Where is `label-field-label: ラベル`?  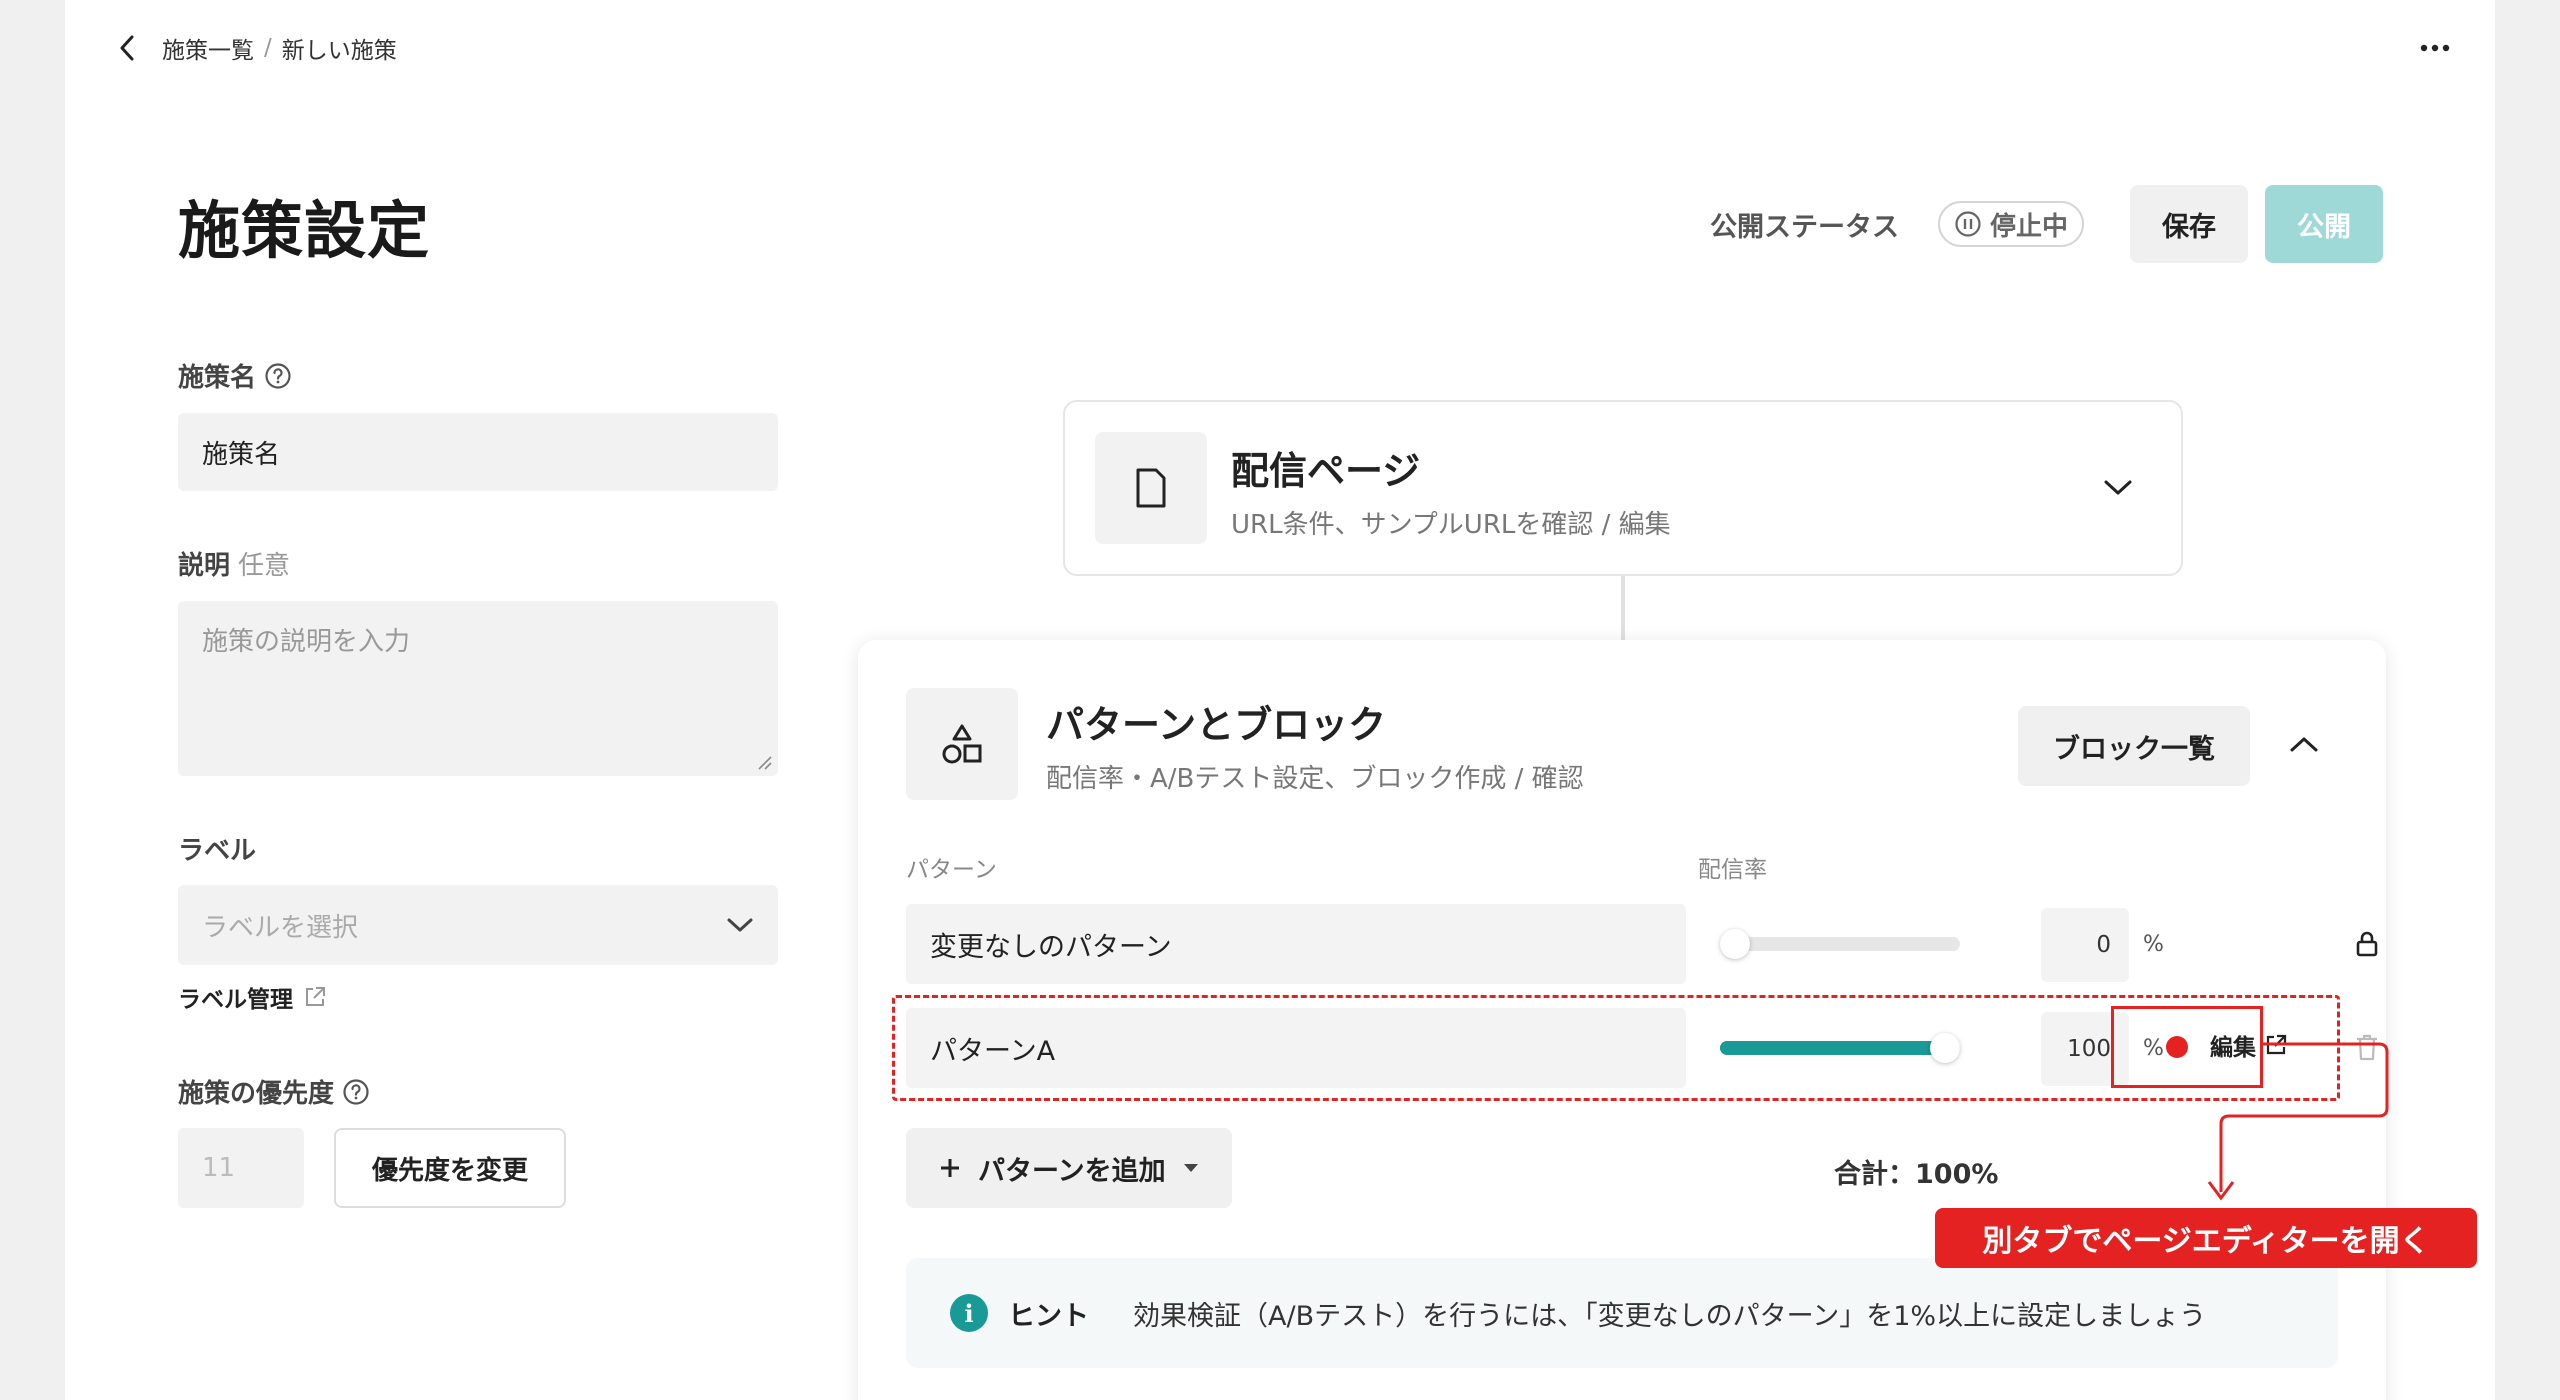
label-field-label: ラベル is located at coordinates (217, 851).